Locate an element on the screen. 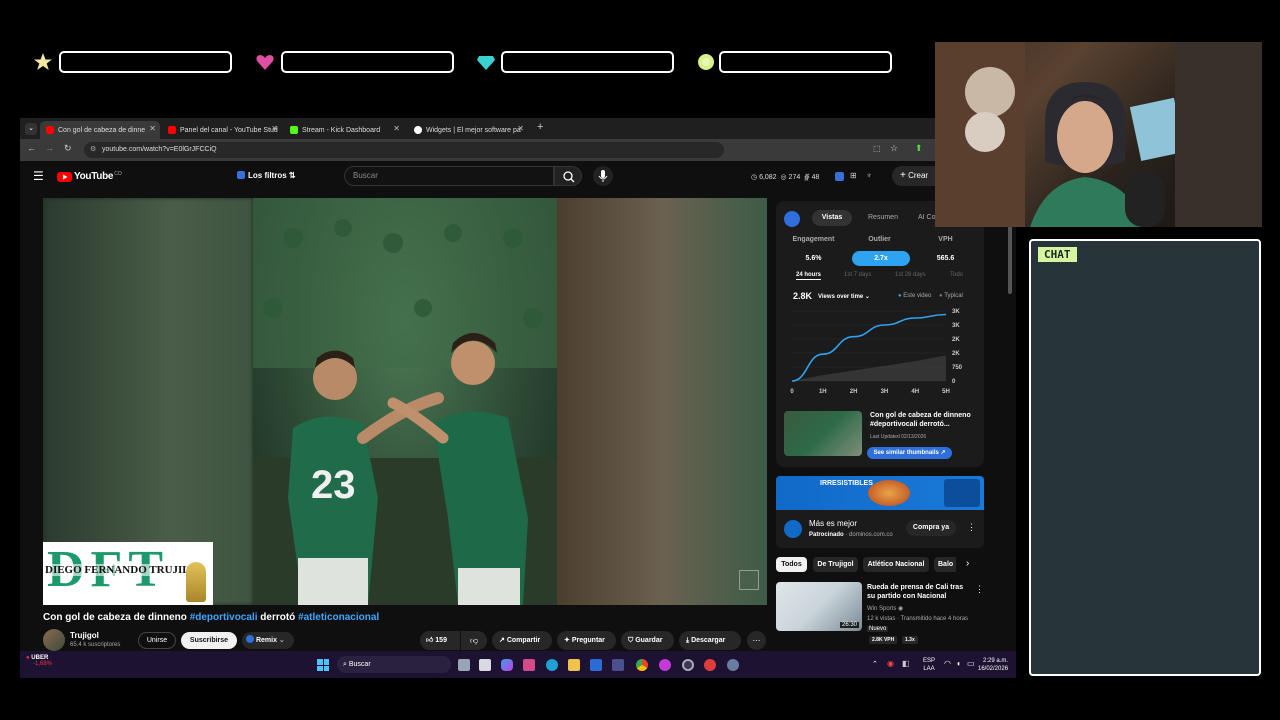 This screenshot has width=1280, height=720. similar-thumbnails-button: See similar thumbnails ↗ is located at coordinates (909, 453).